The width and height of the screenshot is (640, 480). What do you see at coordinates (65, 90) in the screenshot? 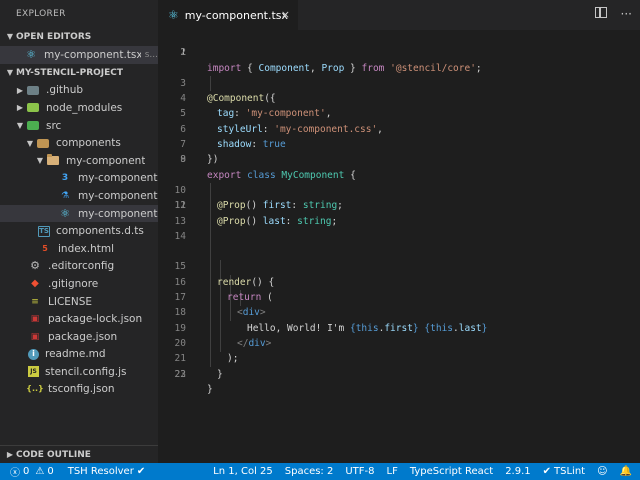
I see `tree-item-label: .github` at bounding box center [65, 90].